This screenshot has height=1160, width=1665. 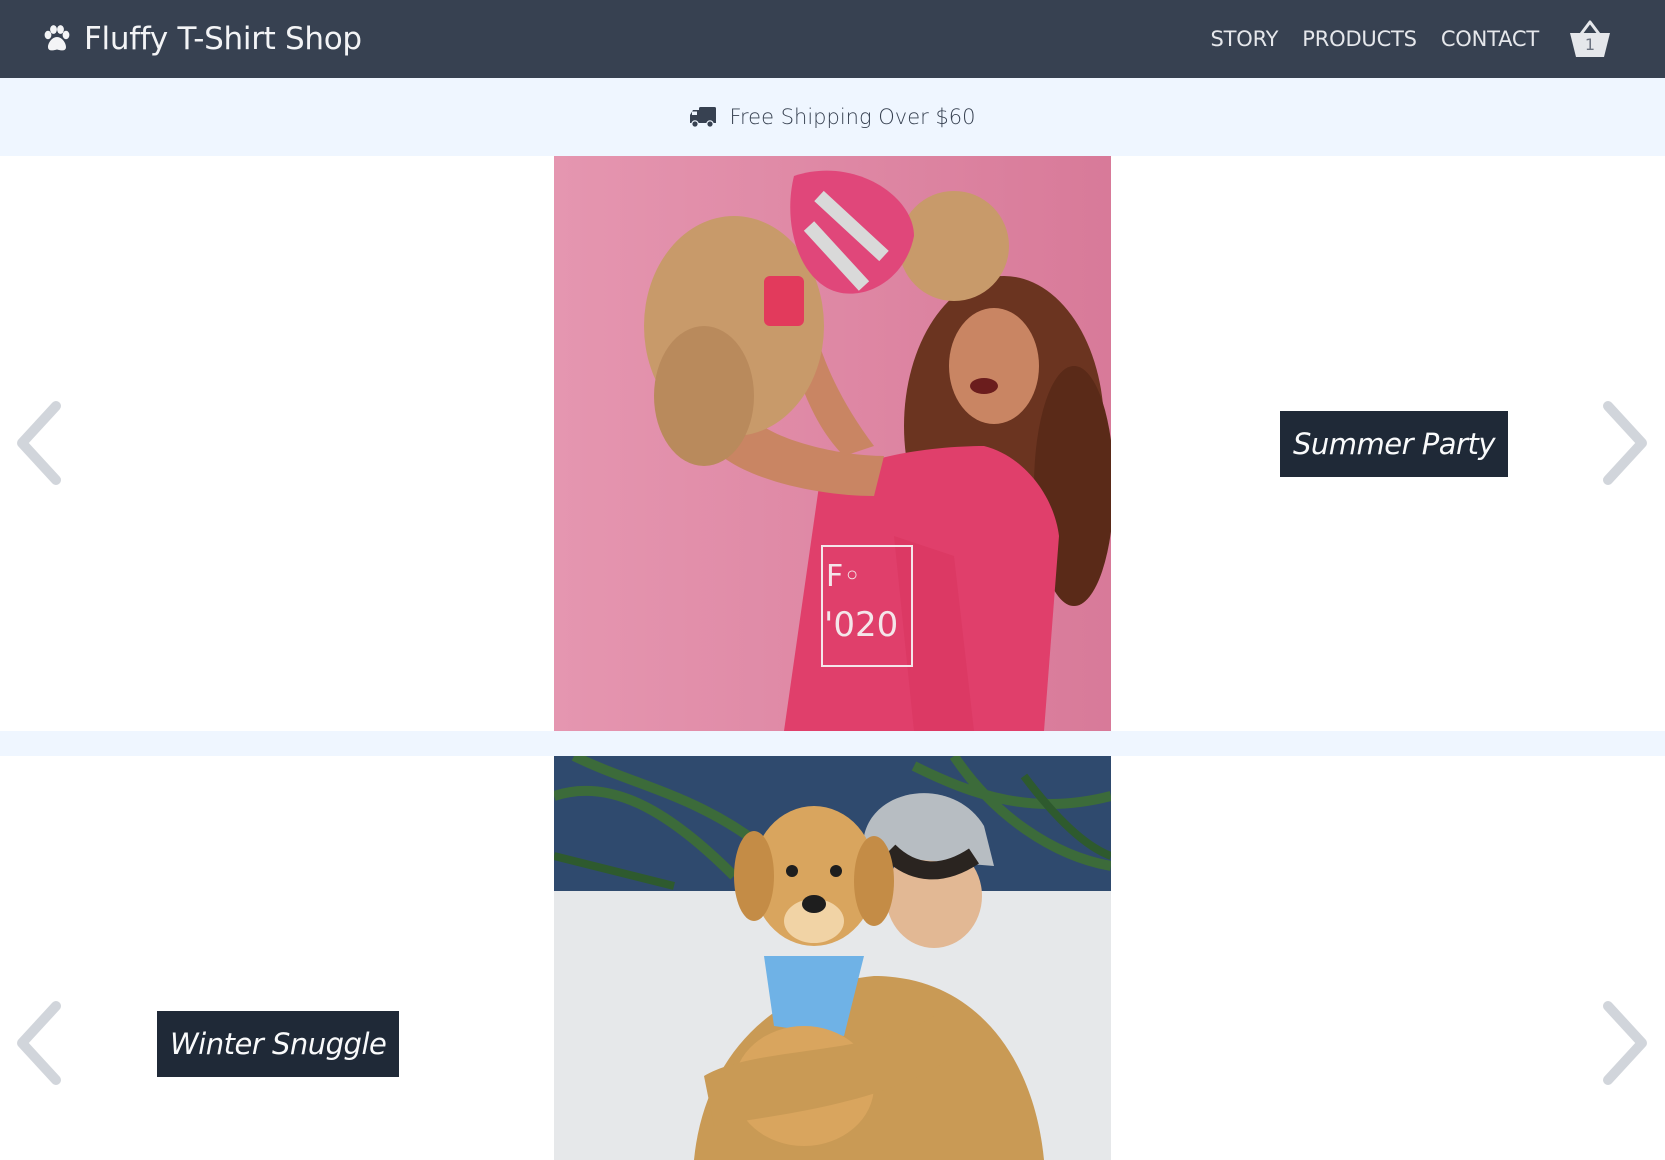 I want to click on truck-icon, so click(x=703, y=117).